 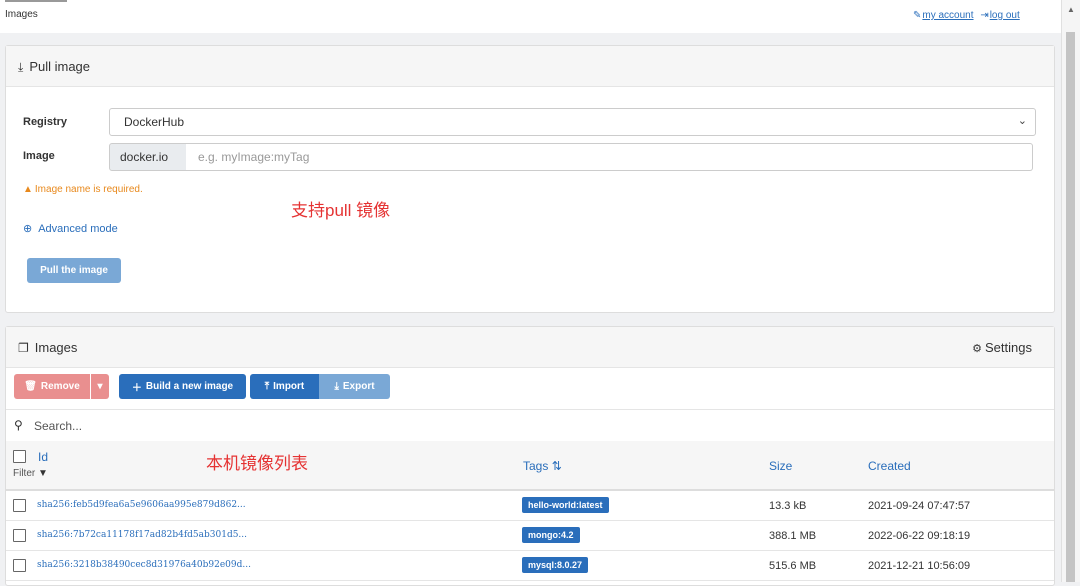 I want to click on image-size: 388.1 MB, so click(x=793, y=536).